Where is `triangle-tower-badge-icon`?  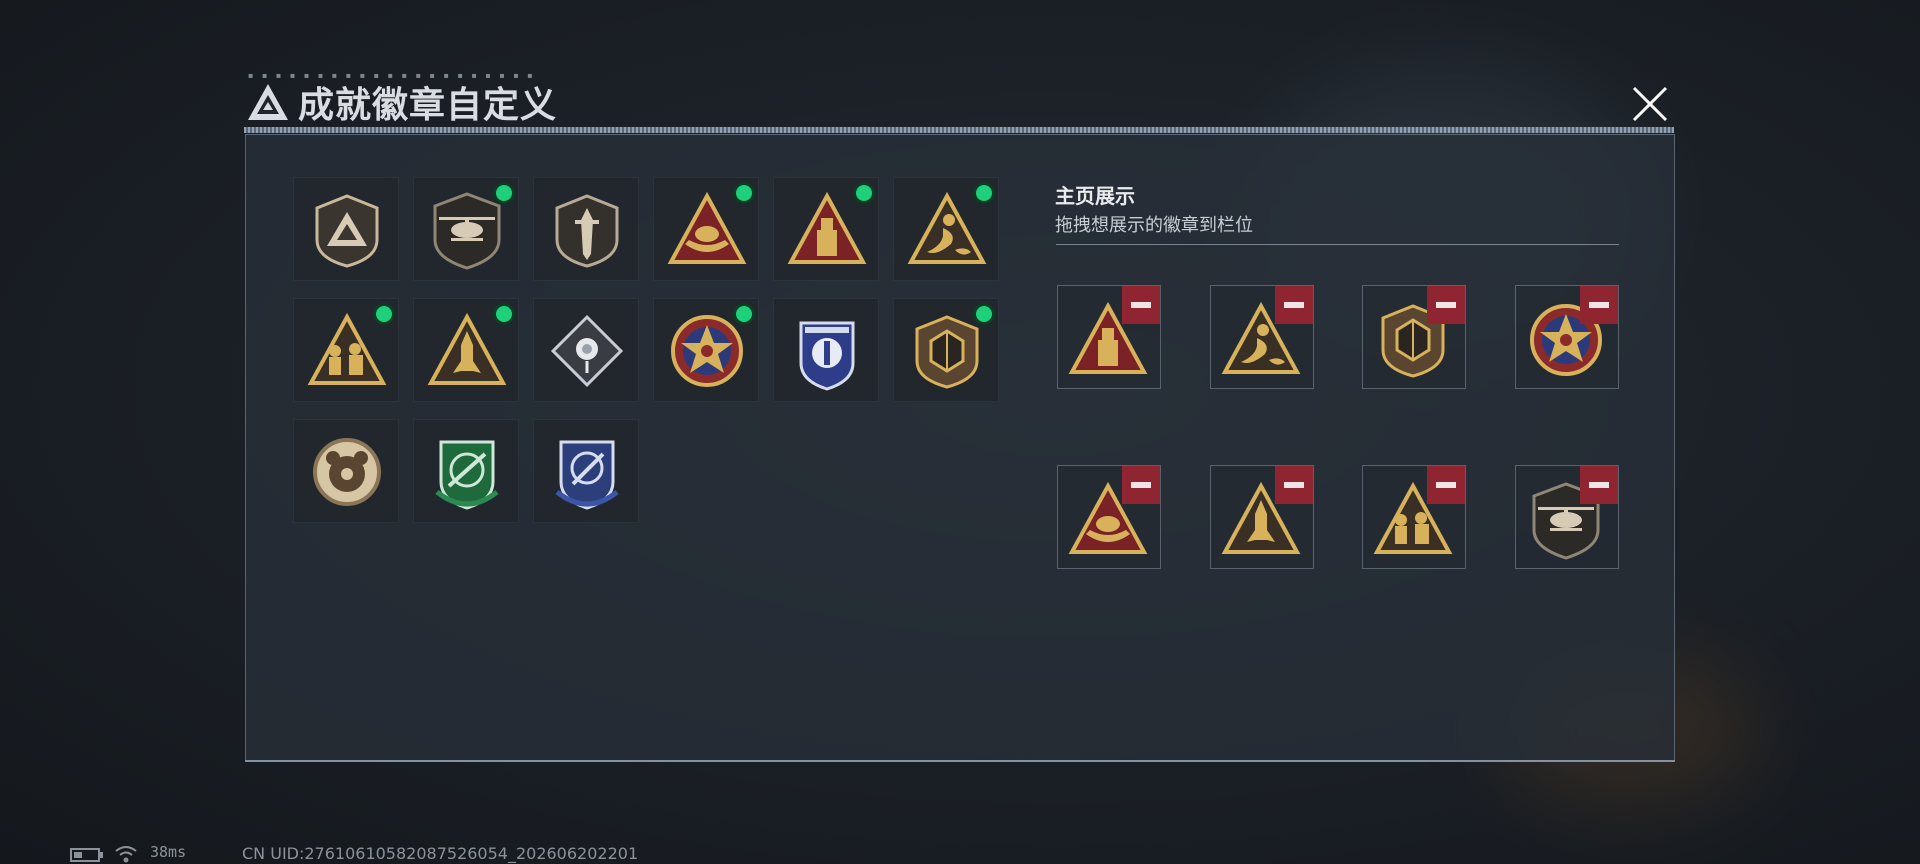 triangle-tower-badge-icon is located at coordinates (827, 227).